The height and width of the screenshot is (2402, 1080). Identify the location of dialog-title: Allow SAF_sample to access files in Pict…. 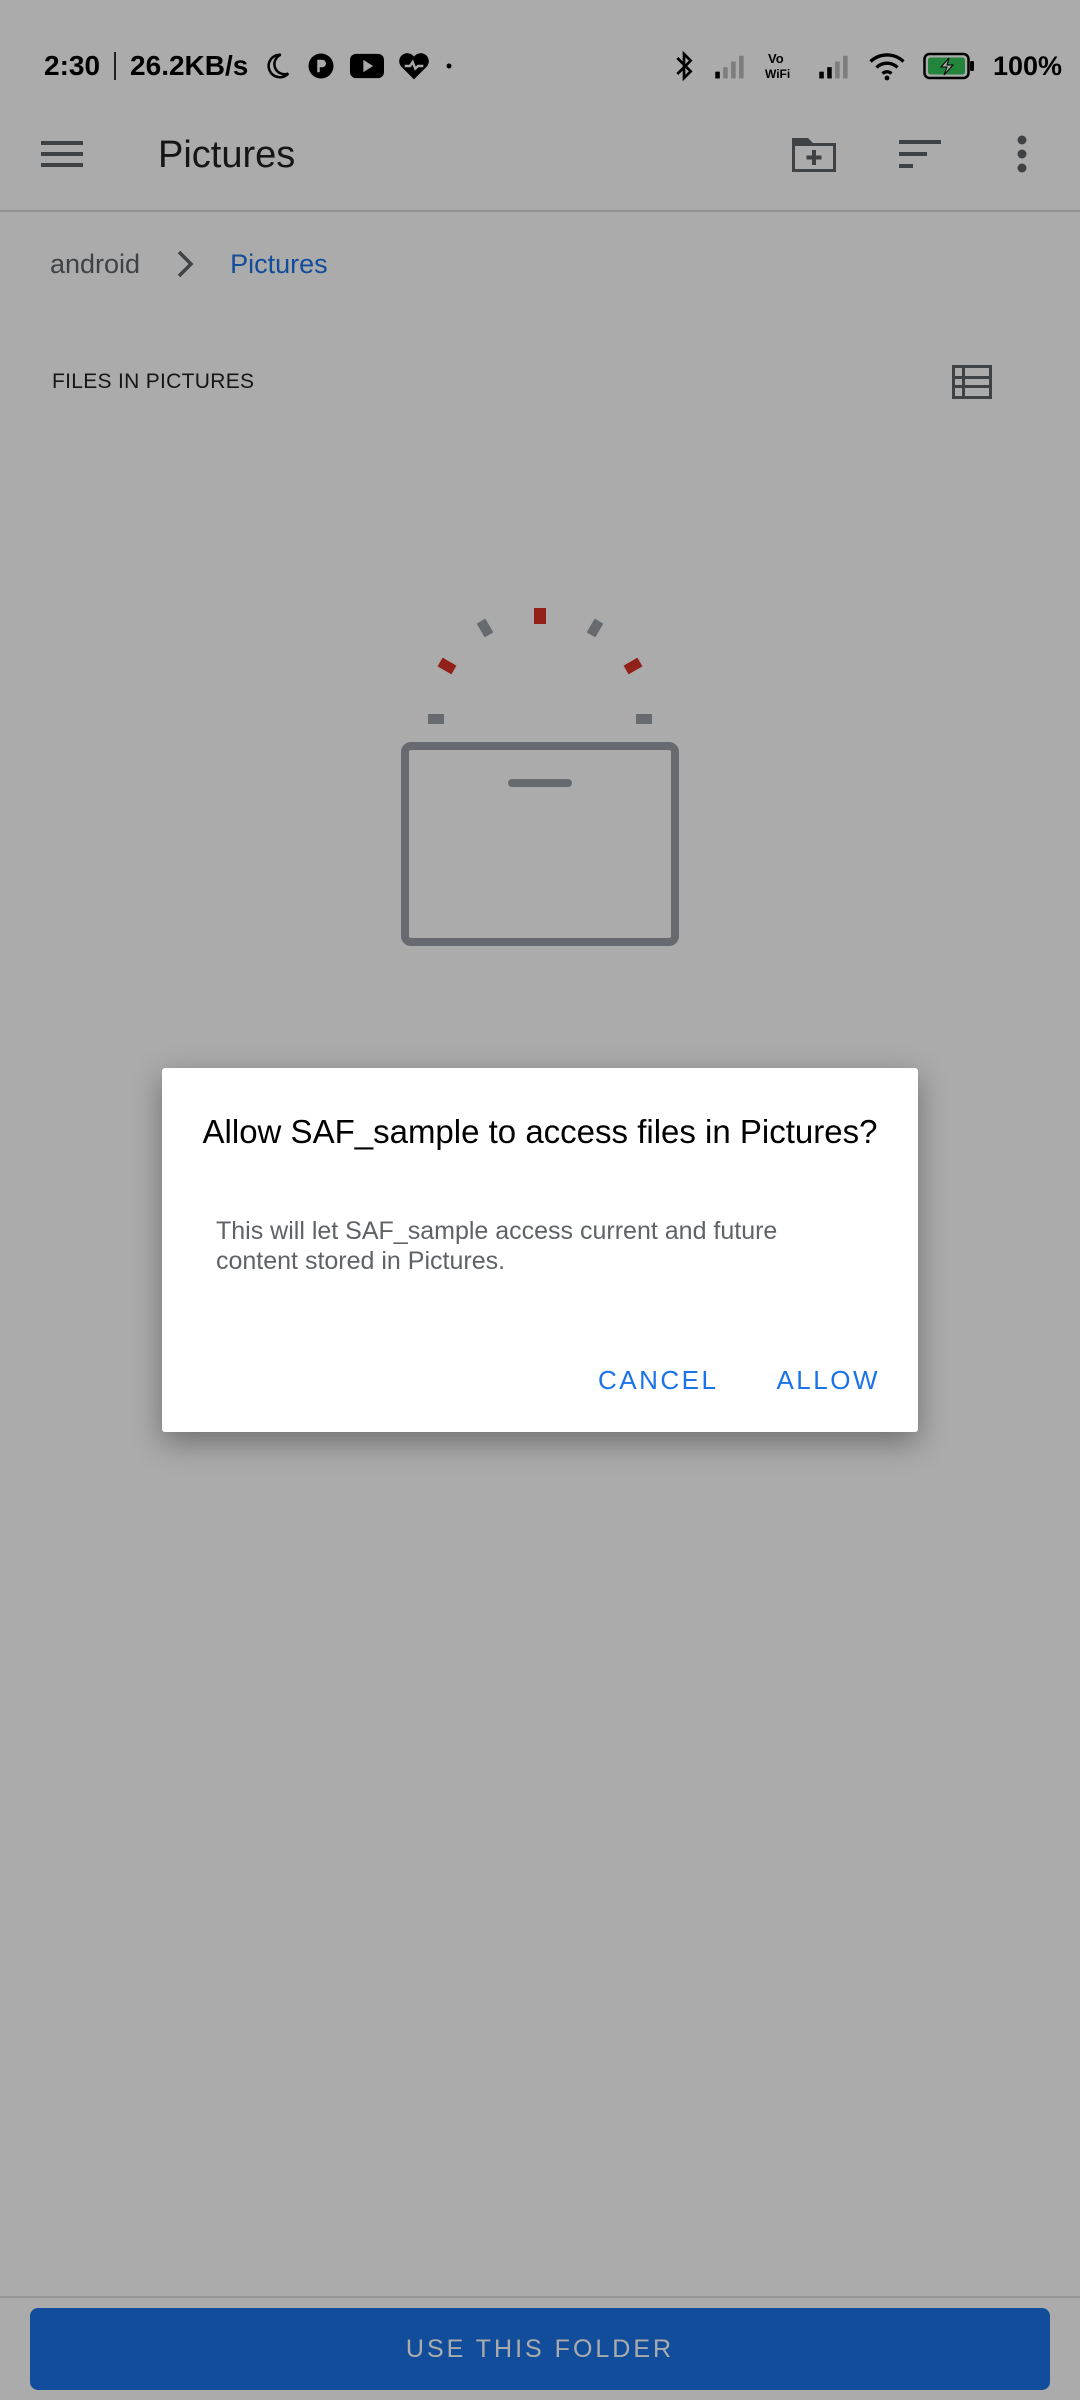
(540, 1131).